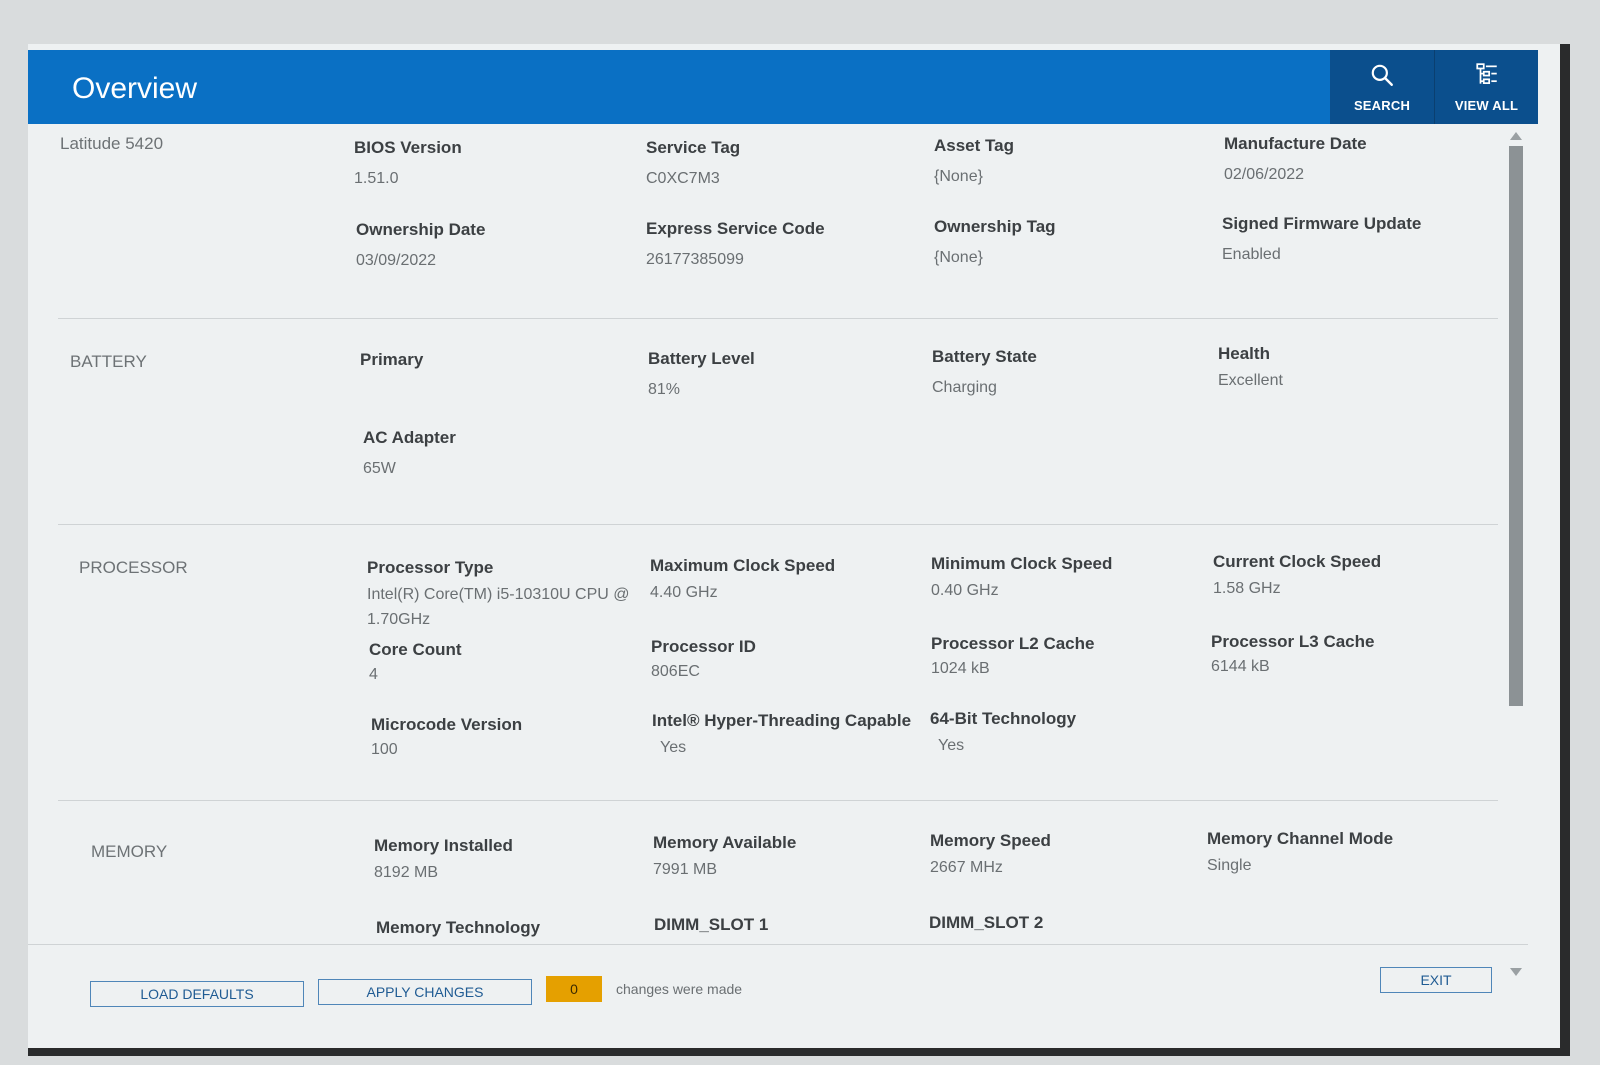  I want to click on field-label: BIOS Version, so click(408, 147).